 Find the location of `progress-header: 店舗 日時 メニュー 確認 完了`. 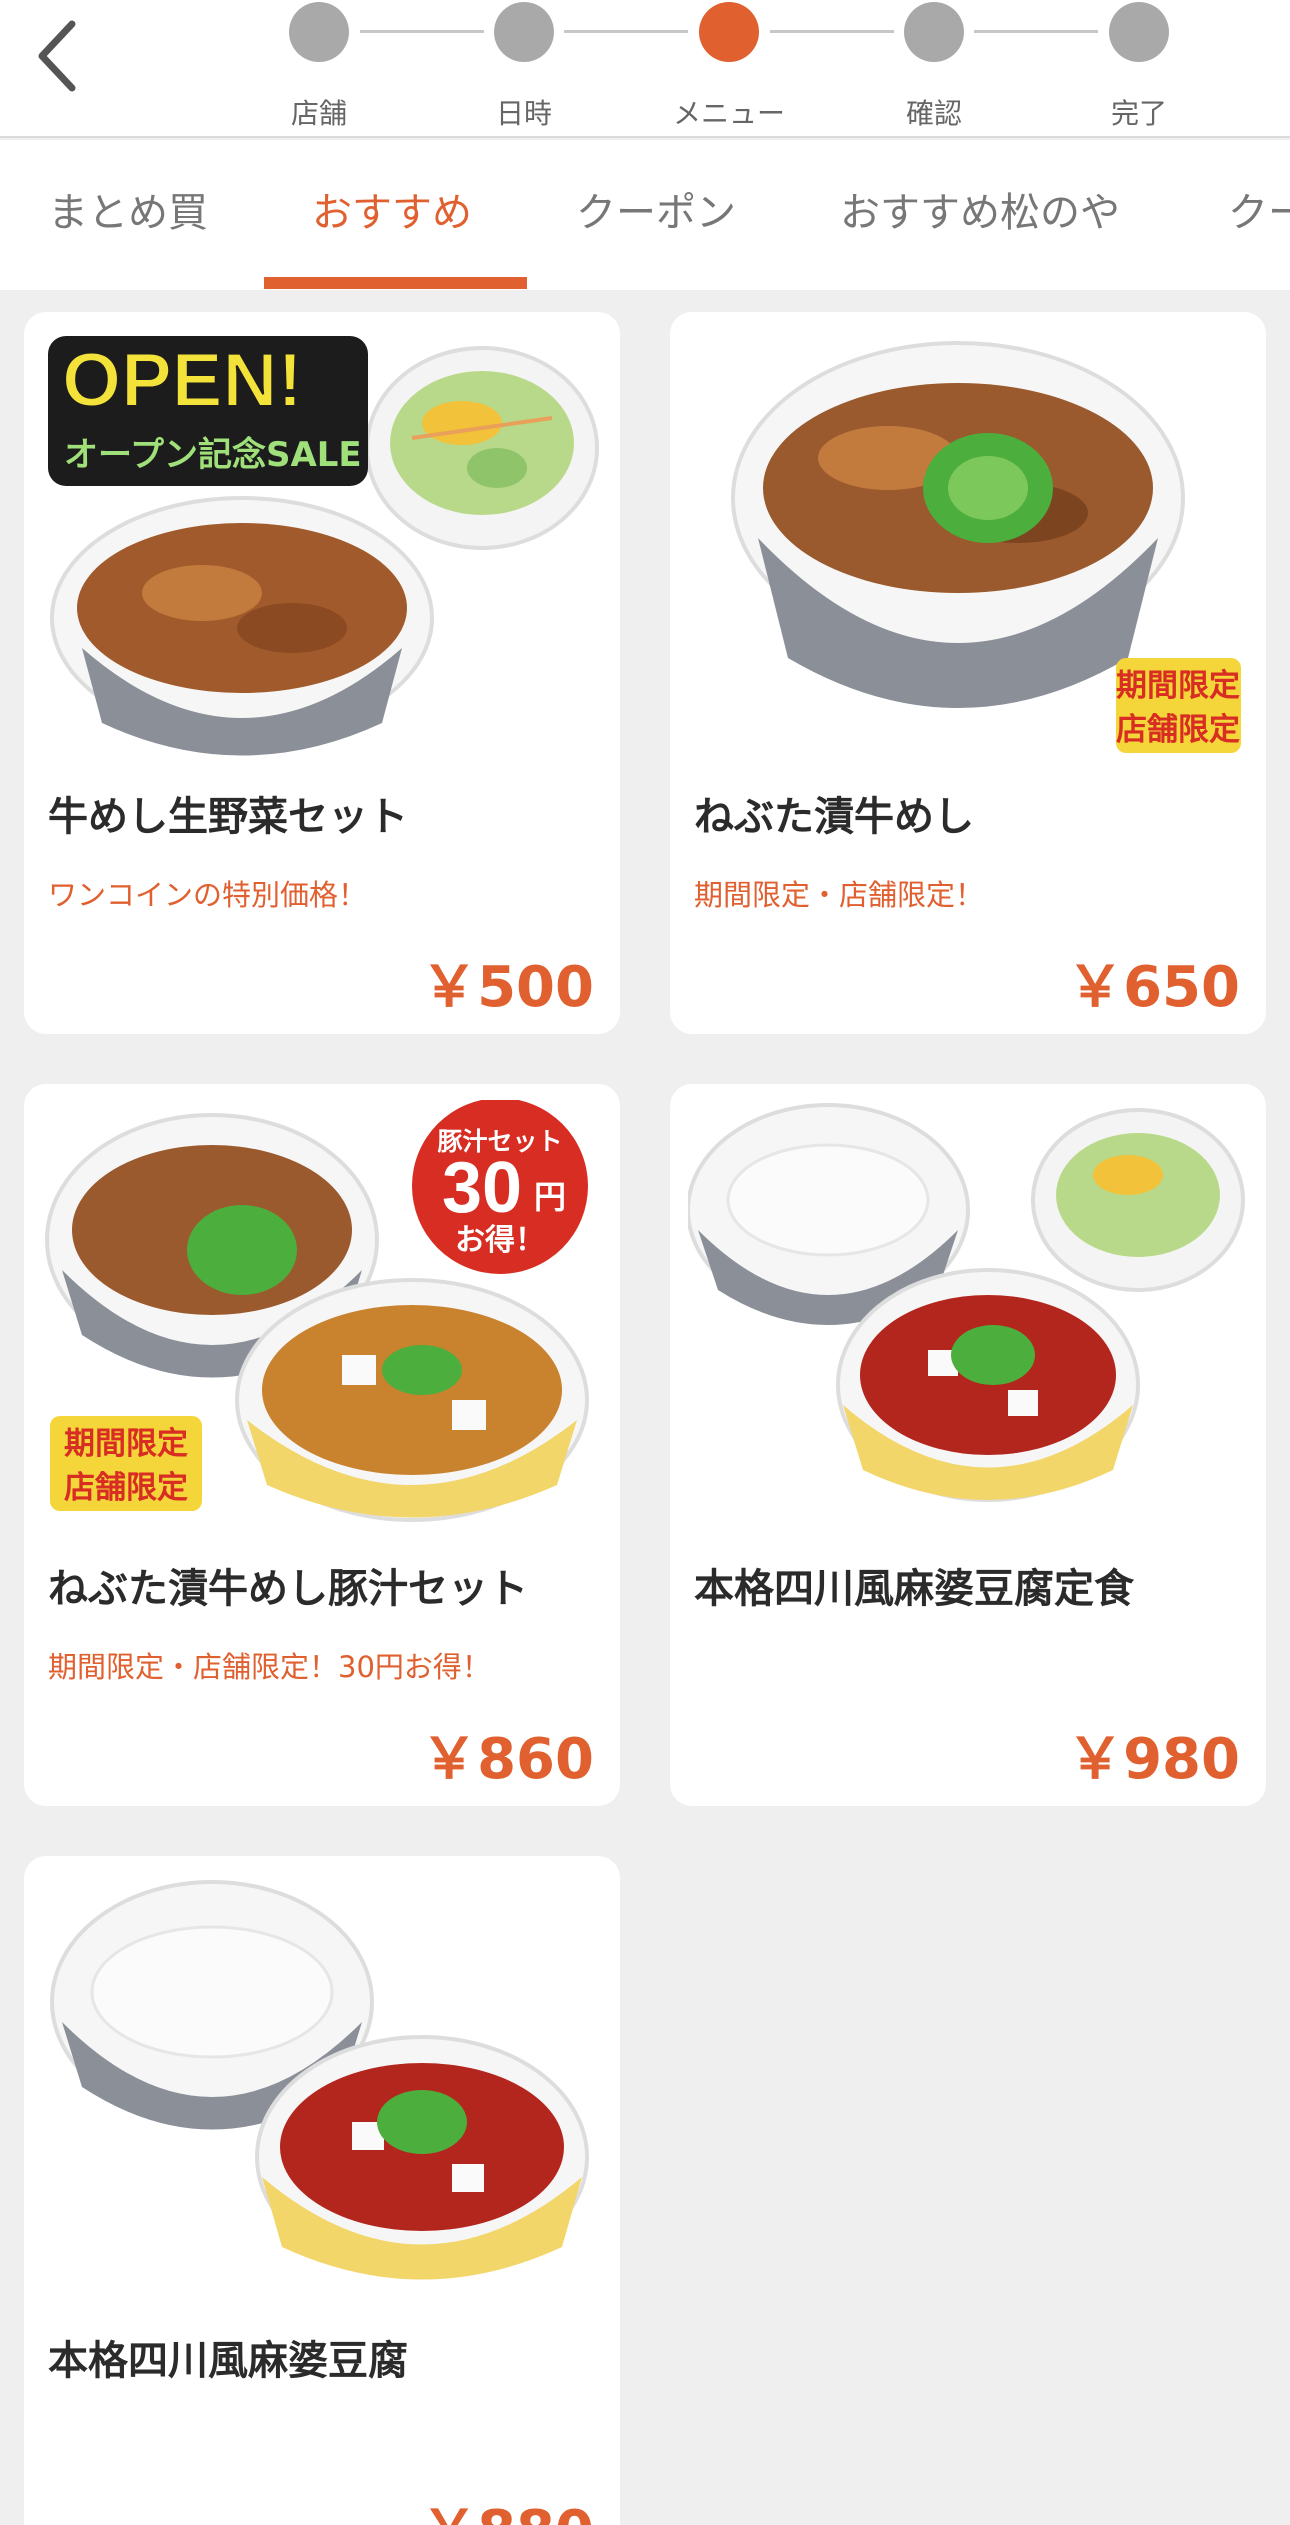

progress-header: 店舗 日時 メニュー 確認 完了 is located at coordinates (645, 69).